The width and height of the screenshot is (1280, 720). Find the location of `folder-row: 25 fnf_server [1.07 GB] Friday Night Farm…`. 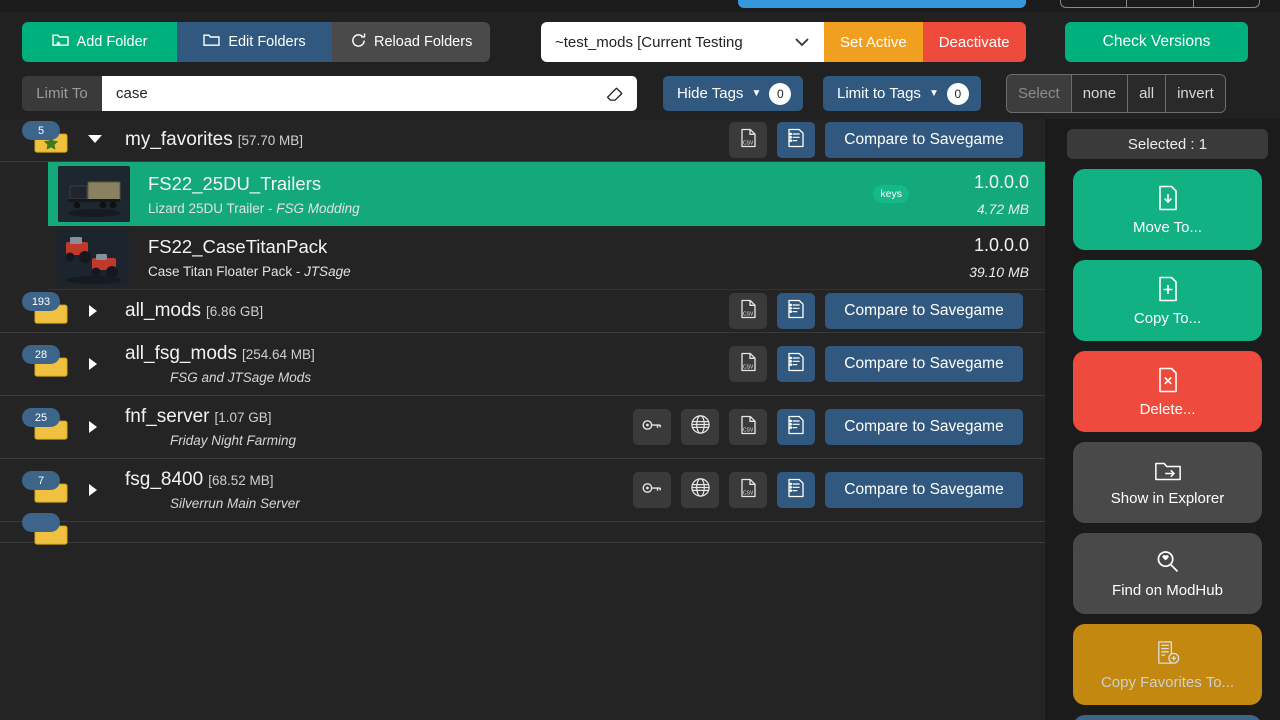

folder-row: 25 fnf_server [1.07 GB] Friday Night Farm… is located at coordinates (522, 427).